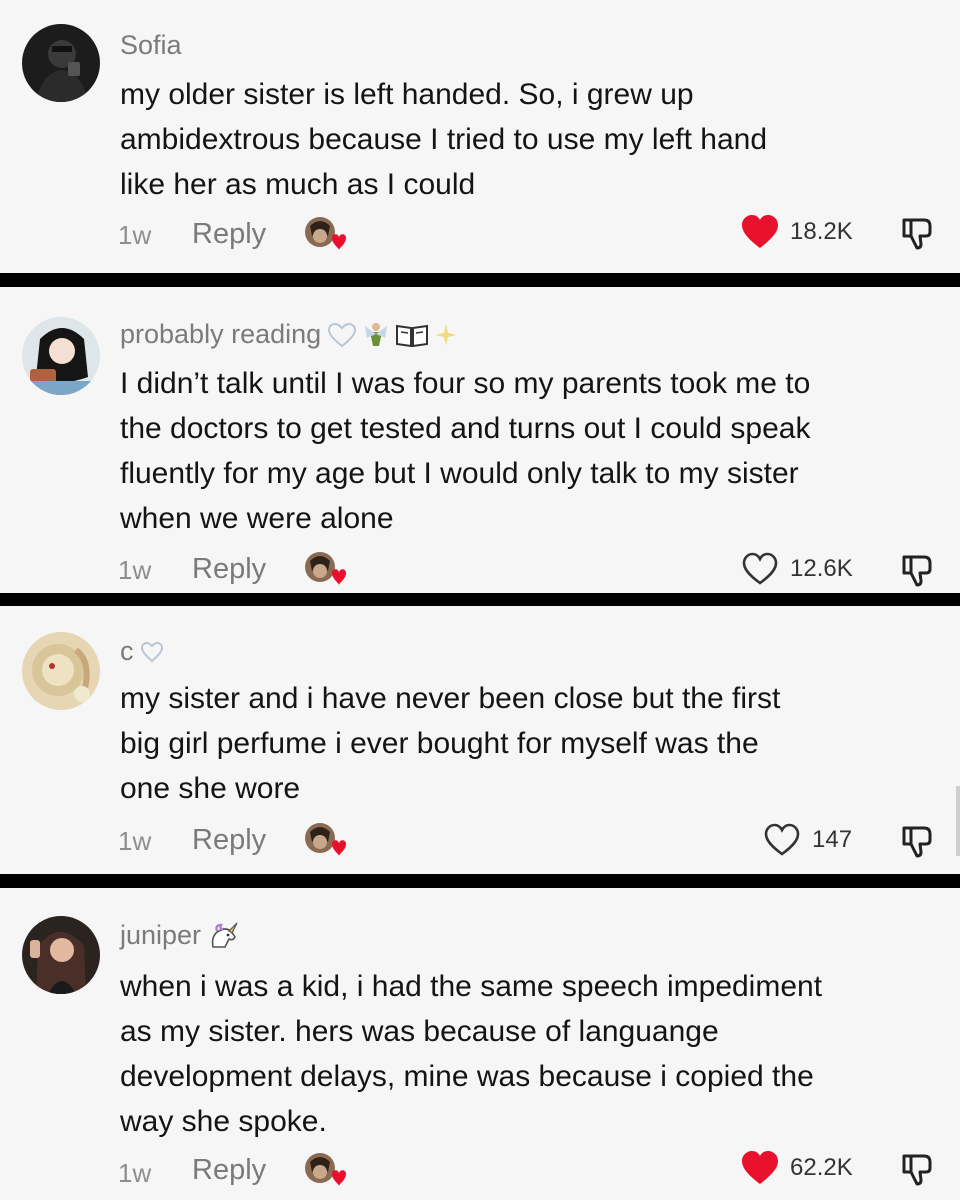 The width and height of the screenshot is (960, 1200). I want to click on like-count: 12.6K, so click(821, 568).